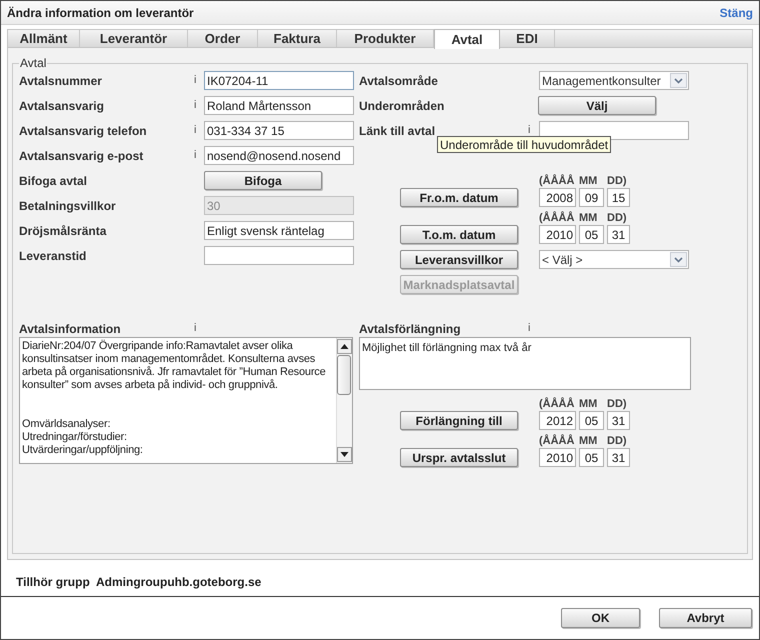 Image resolution: width=760 pixels, height=640 pixels. What do you see at coordinates (61, 81) in the screenshot?
I see `field-label: Avtalsnummer` at bounding box center [61, 81].